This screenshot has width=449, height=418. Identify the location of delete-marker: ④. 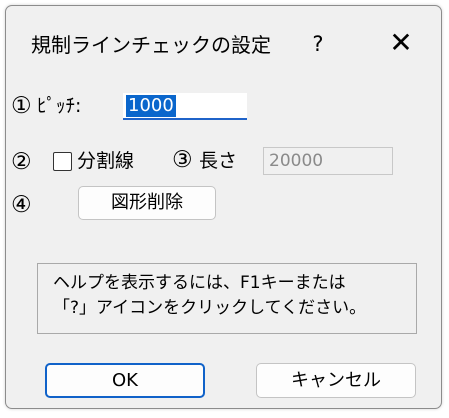
(21, 205).